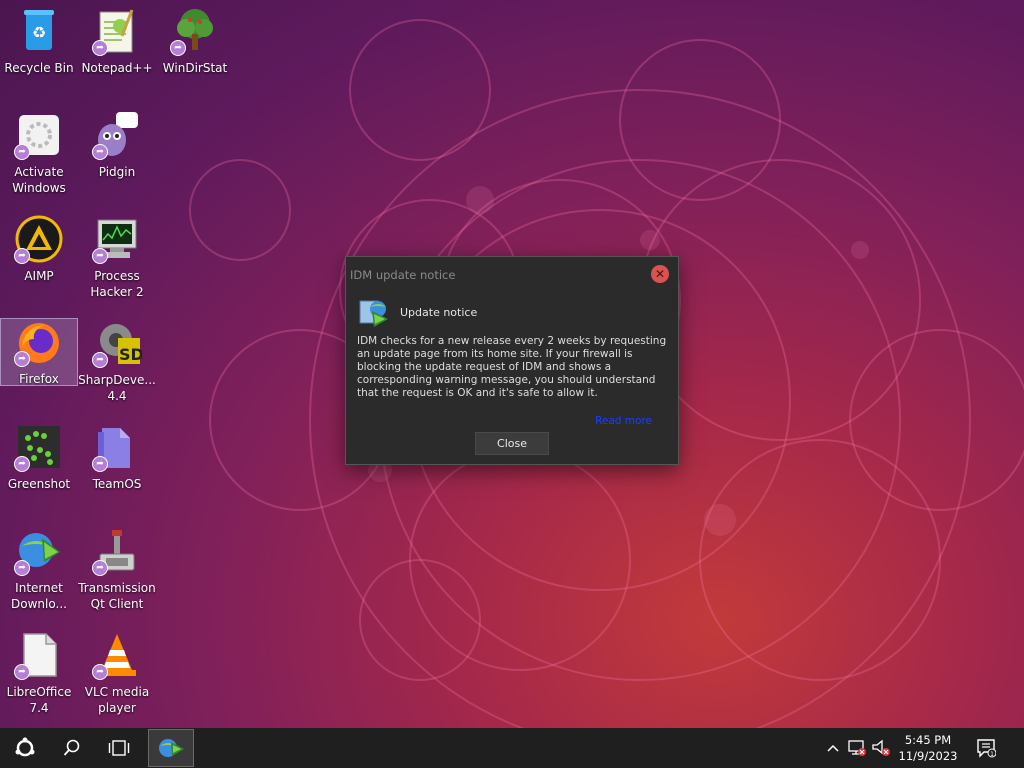 Image resolution: width=1024 pixels, height=768 pixels. I want to click on libreoffice-icon: ➦, so click(39, 655).